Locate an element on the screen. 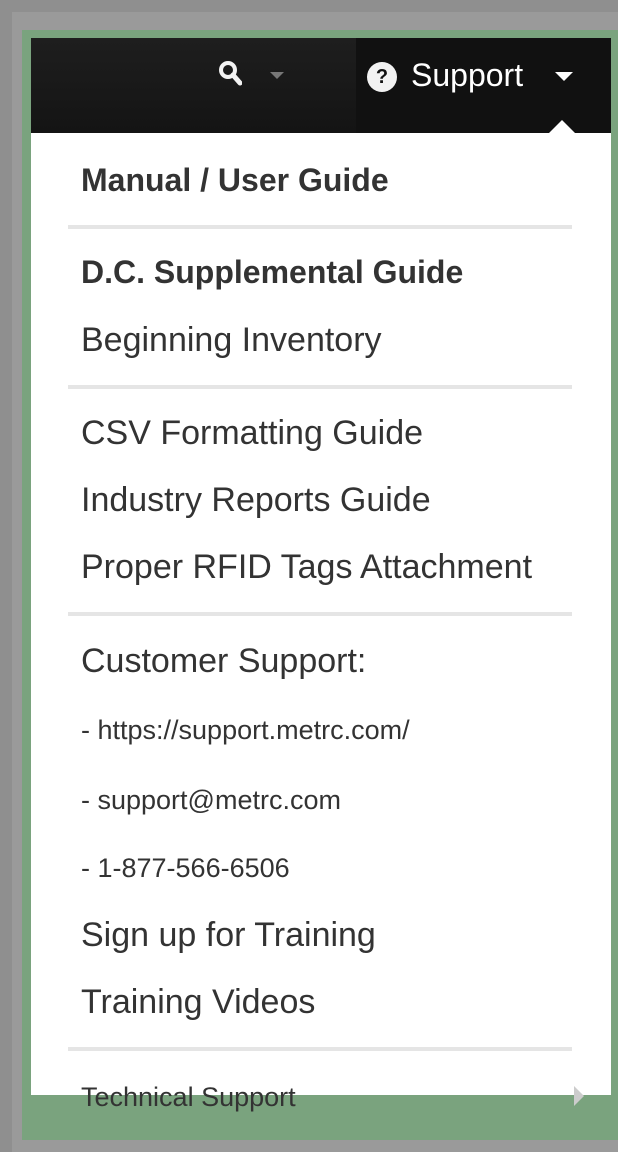 Image resolution: width=618 pixels, height=1152 pixels. menu-item-industry-reports-guide: Industry Reports Guide is located at coordinates (256, 500).